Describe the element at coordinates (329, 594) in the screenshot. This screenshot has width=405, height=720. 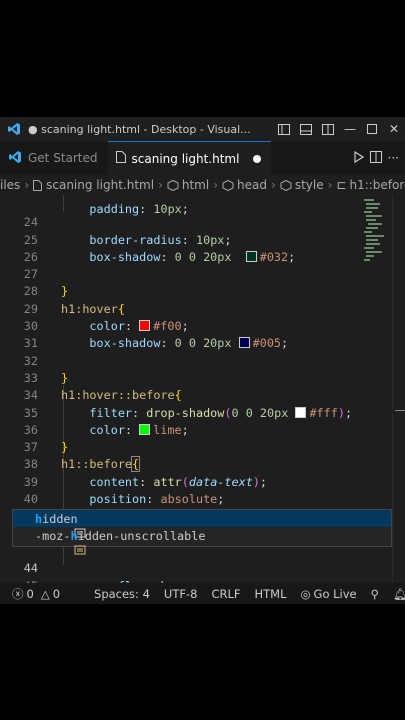
I see `go-live-button: ◎ Go Live` at that location.